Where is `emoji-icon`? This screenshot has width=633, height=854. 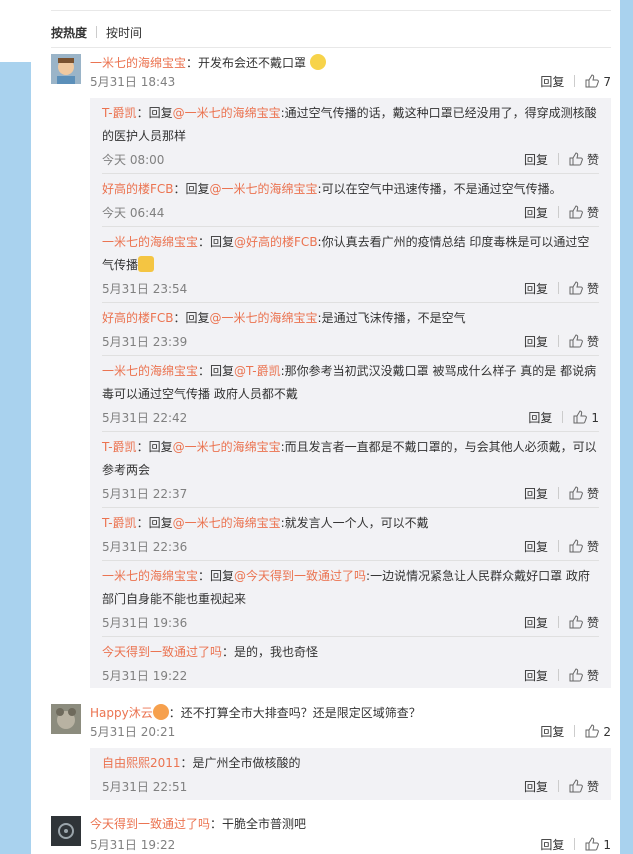
emoji-icon is located at coordinates (146, 264).